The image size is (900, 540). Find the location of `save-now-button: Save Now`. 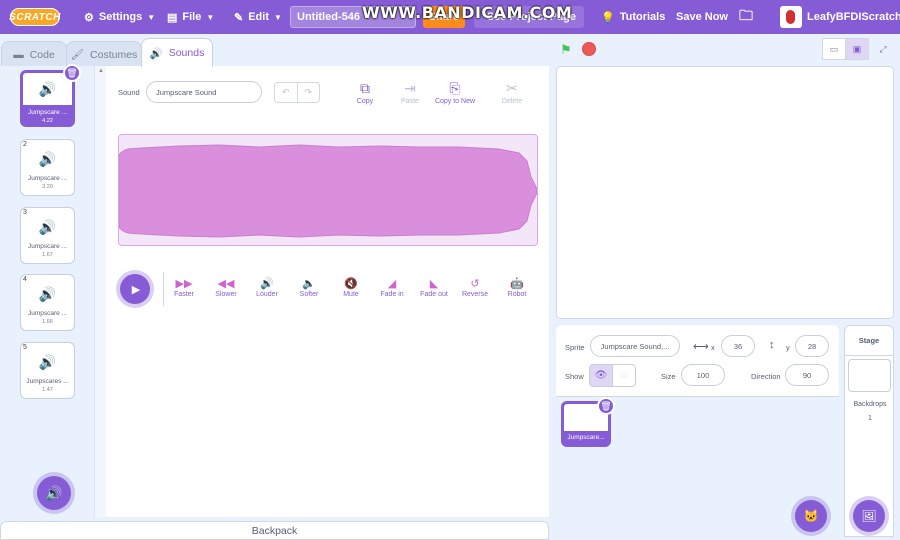

save-now-button: Save Now is located at coordinates (702, 17).